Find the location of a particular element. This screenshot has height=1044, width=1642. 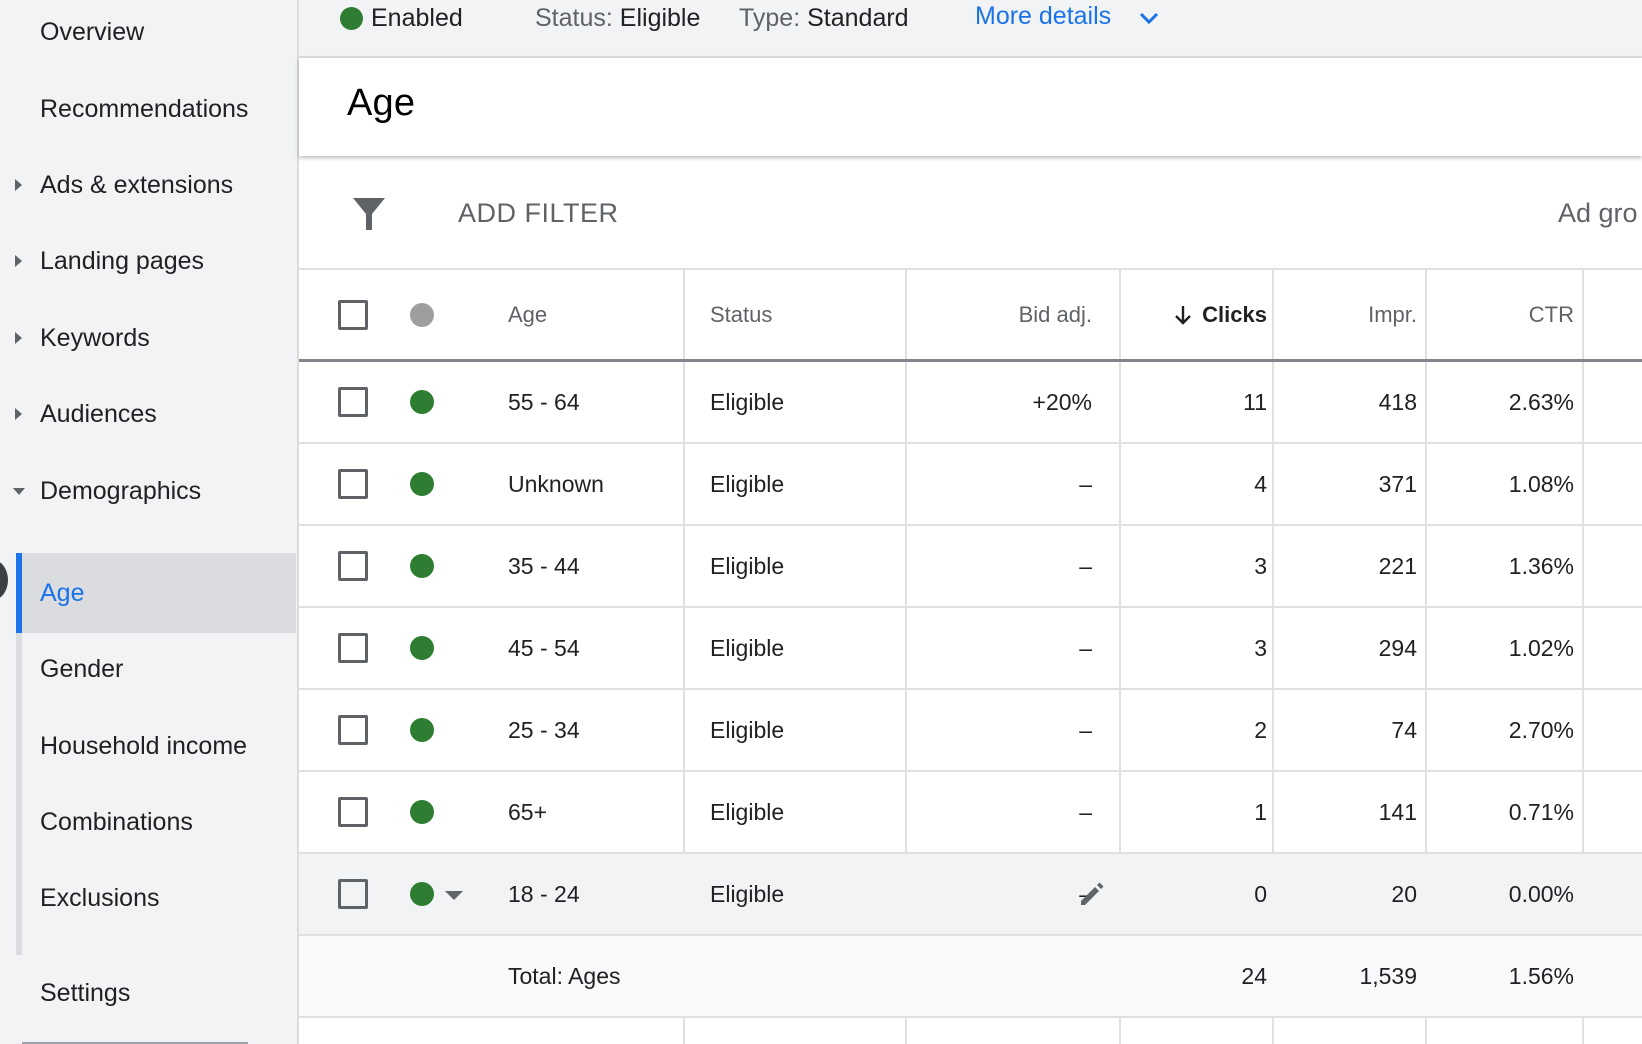

status-column-icon is located at coordinates (422, 314).